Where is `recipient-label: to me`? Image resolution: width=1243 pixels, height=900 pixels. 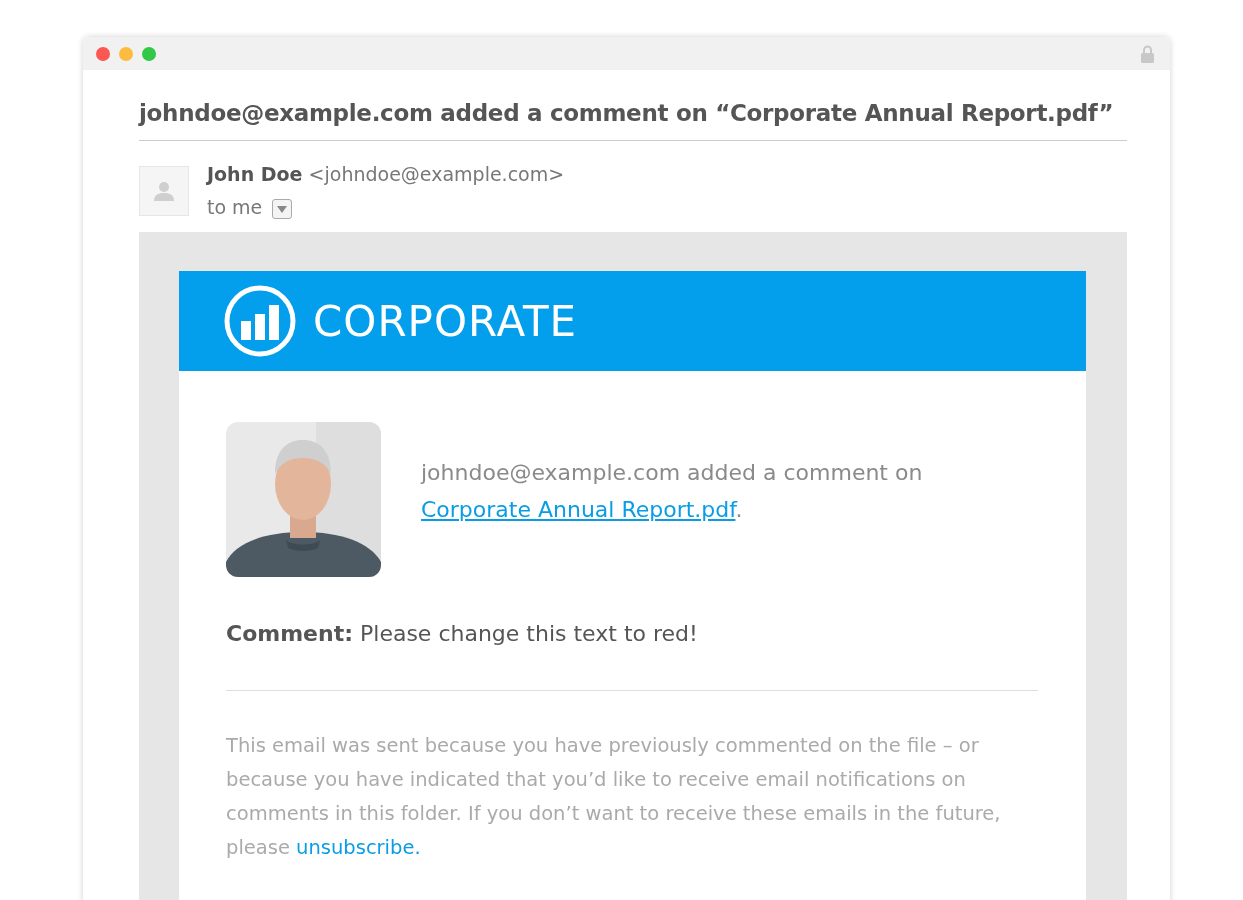
recipient-label: to me is located at coordinates (235, 207).